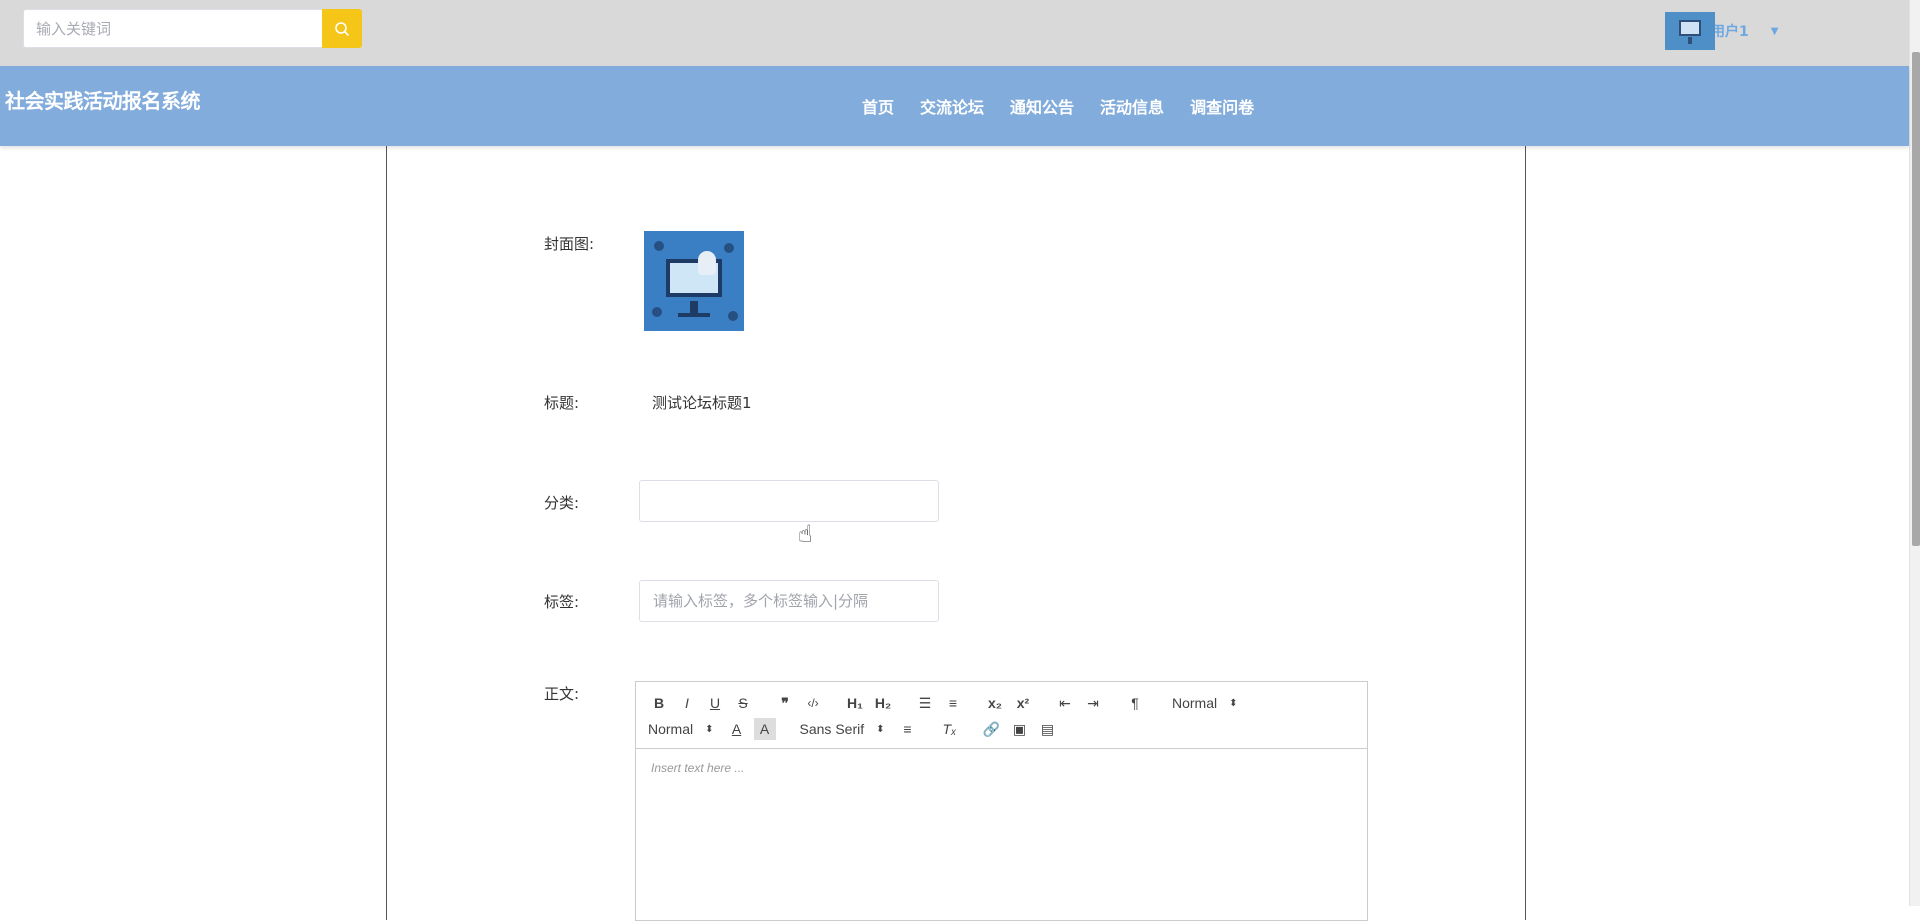 This screenshot has width=1920, height=921. I want to click on direction-icon: ¶, so click(1135, 703).